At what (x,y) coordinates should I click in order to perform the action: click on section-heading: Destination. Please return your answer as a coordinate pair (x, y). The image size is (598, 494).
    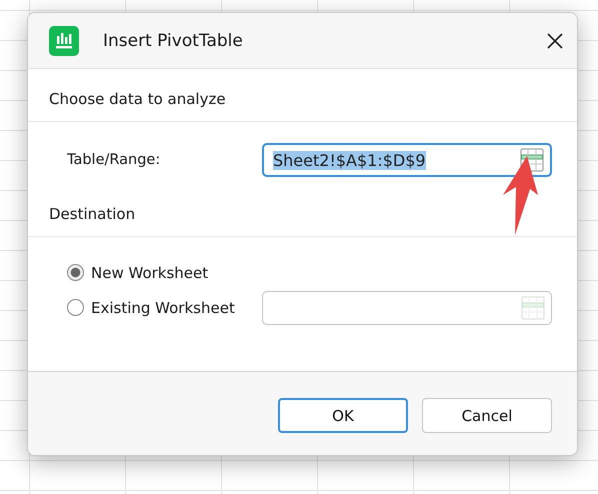
    Looking at the image, I should click on (92, 214).